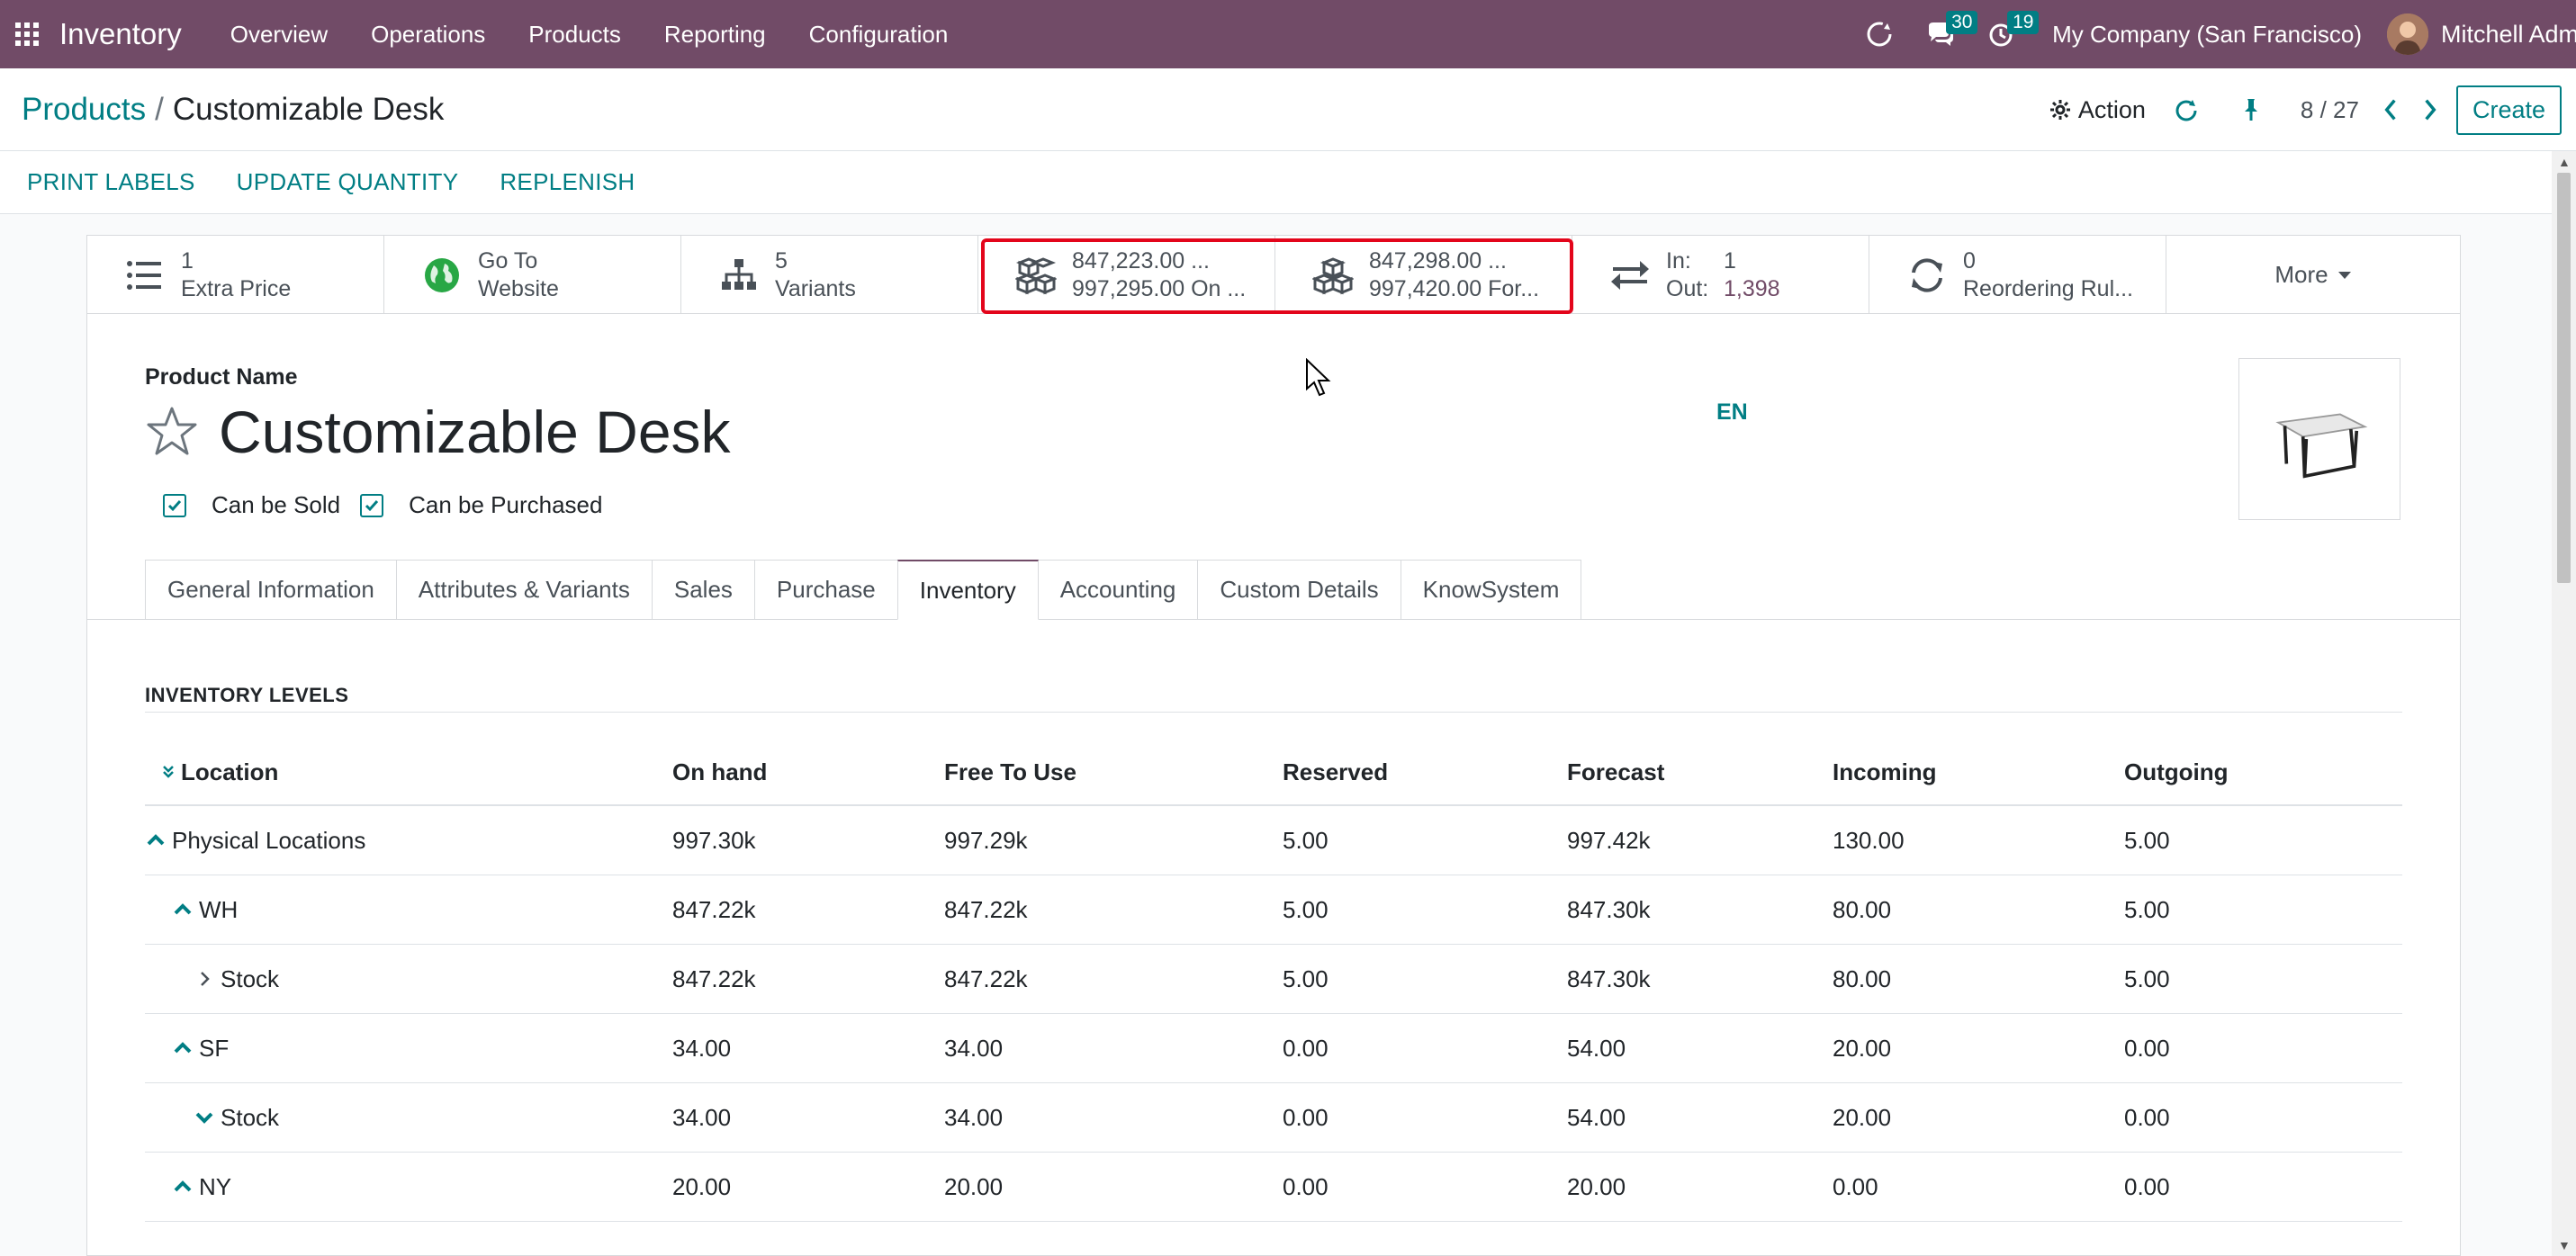  What do you see at coordinates (2319, 439) in the screenshot?
I see `product-image` at bounding box center [2319, 439].